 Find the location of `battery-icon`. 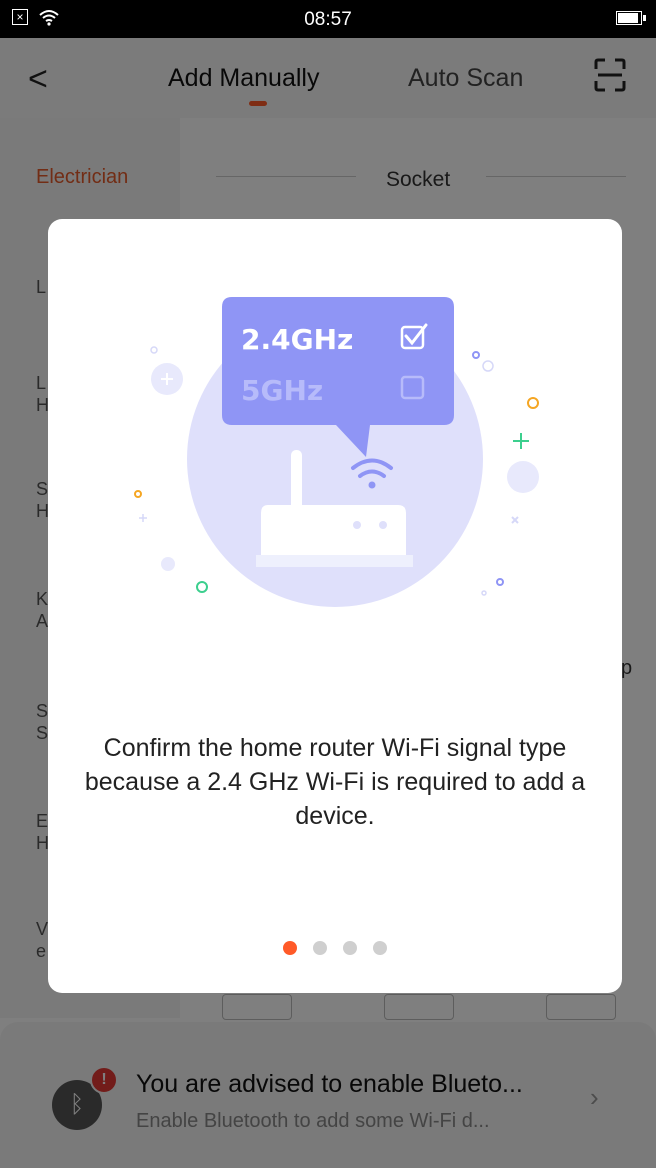

battery-icon is located at coordinates (631, 18).